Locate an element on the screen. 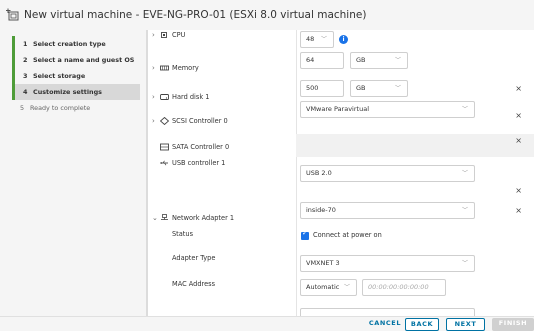  cpu-value: 48 is located at coordinates (310, 39).